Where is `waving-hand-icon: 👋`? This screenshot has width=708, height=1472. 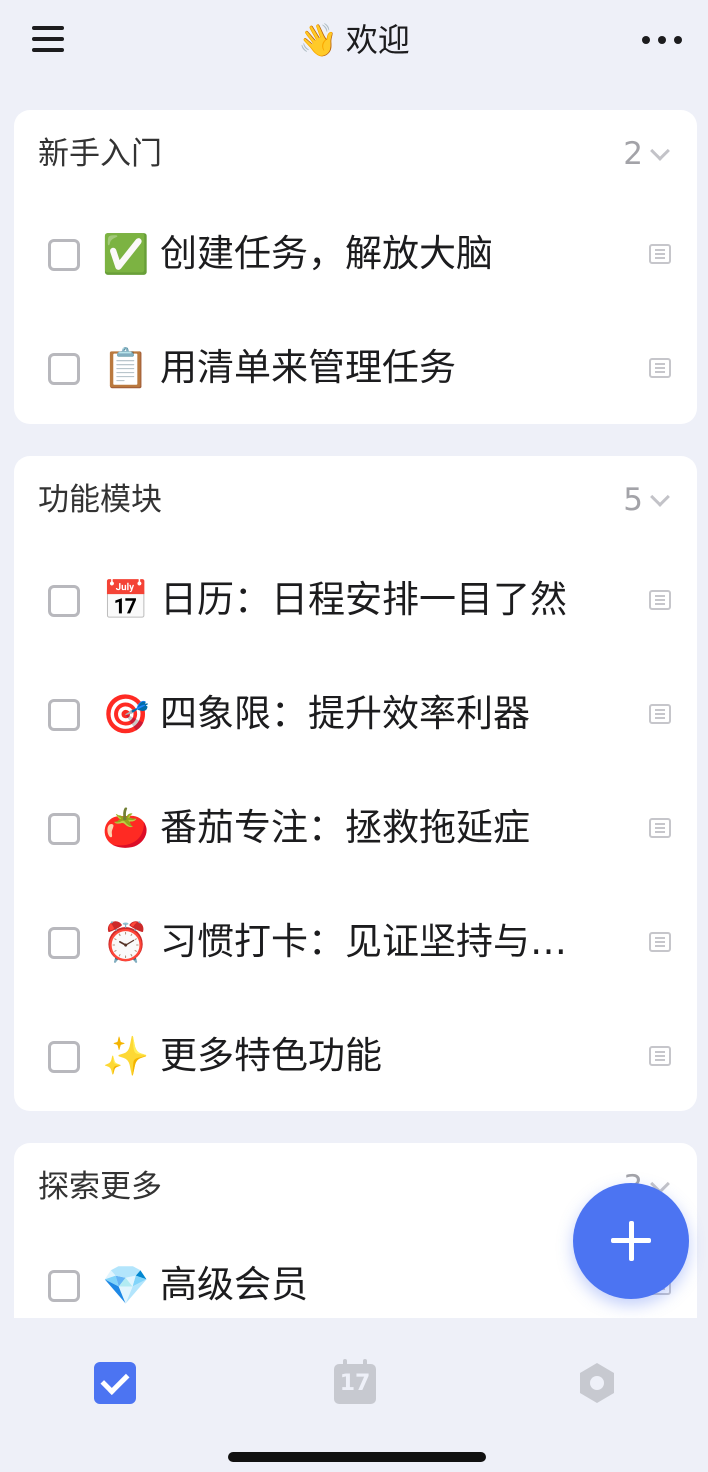 waving-hand-icon: 👋 is located at coordinates (318, 40).